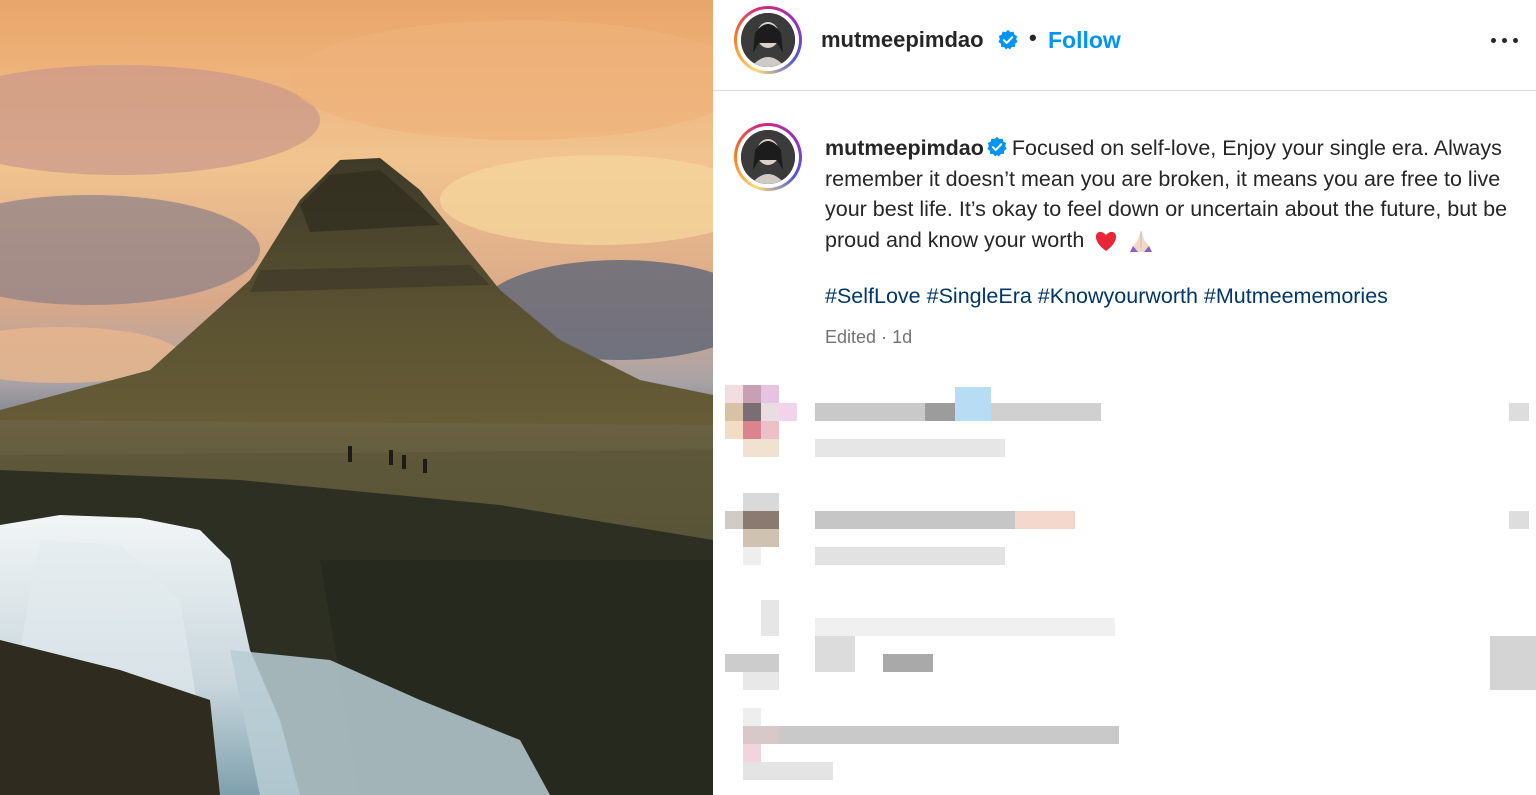 The height and width of the screenshot is (795, 1536). What do you see at coordinates (904, 148) in the screenshot?
I see `caption-username: mutmeepimdao` at bounding box center [904, 148].